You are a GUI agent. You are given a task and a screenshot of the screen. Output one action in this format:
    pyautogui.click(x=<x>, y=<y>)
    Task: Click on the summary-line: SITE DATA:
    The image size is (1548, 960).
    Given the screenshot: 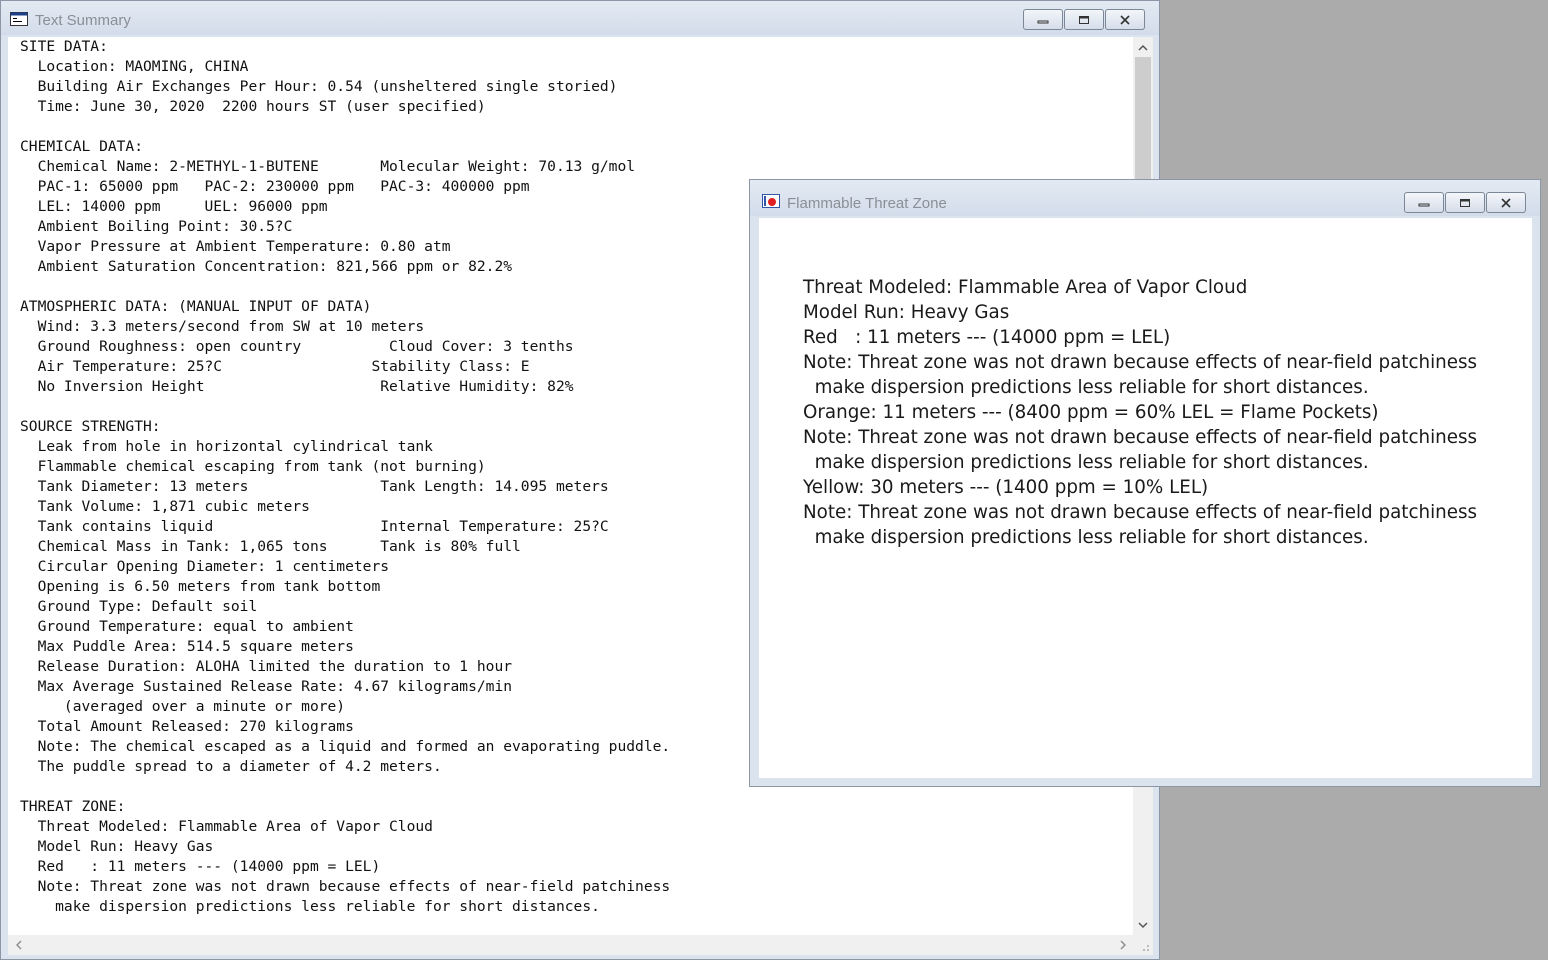 What is the action you would take?
    pyautogui.click(x=64, y=46)
    